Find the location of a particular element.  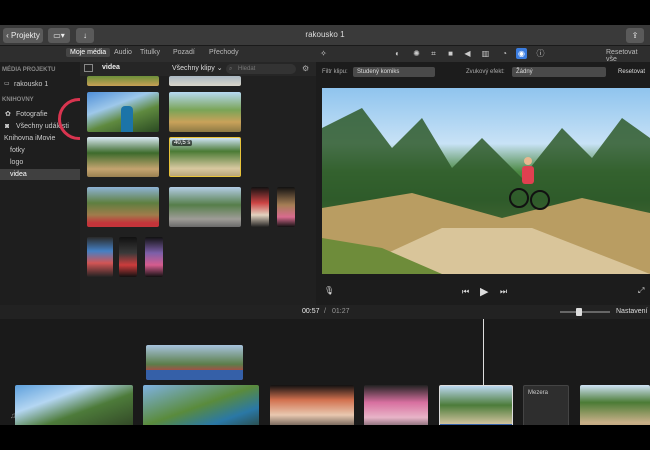

speed-icon: ◔ is located at coordinates (504, 53).